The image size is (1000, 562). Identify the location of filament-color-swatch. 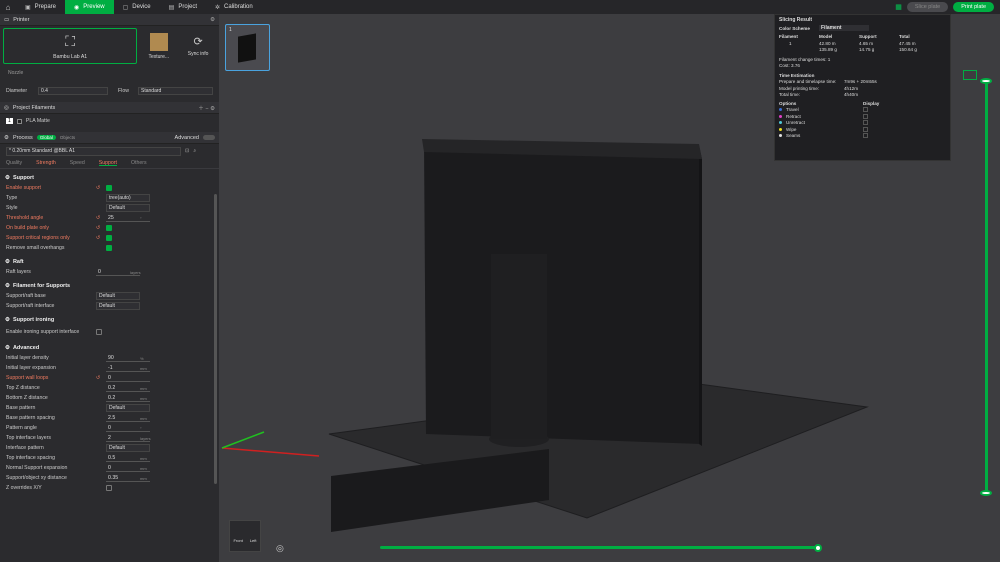
(19, 121).